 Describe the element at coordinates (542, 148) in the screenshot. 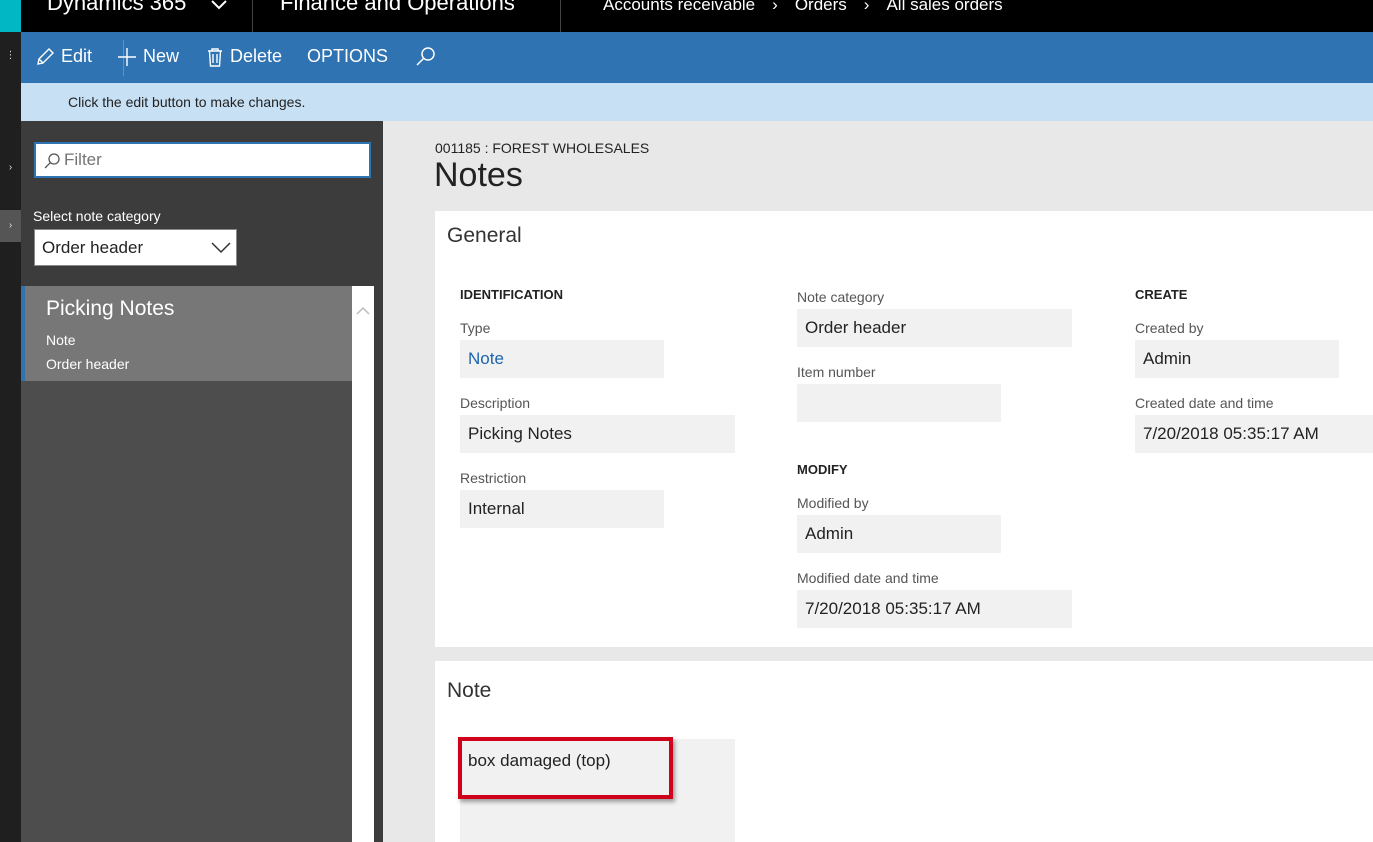

I see `record-caption: 001185 : FOREST WHOLESALES` at that location.